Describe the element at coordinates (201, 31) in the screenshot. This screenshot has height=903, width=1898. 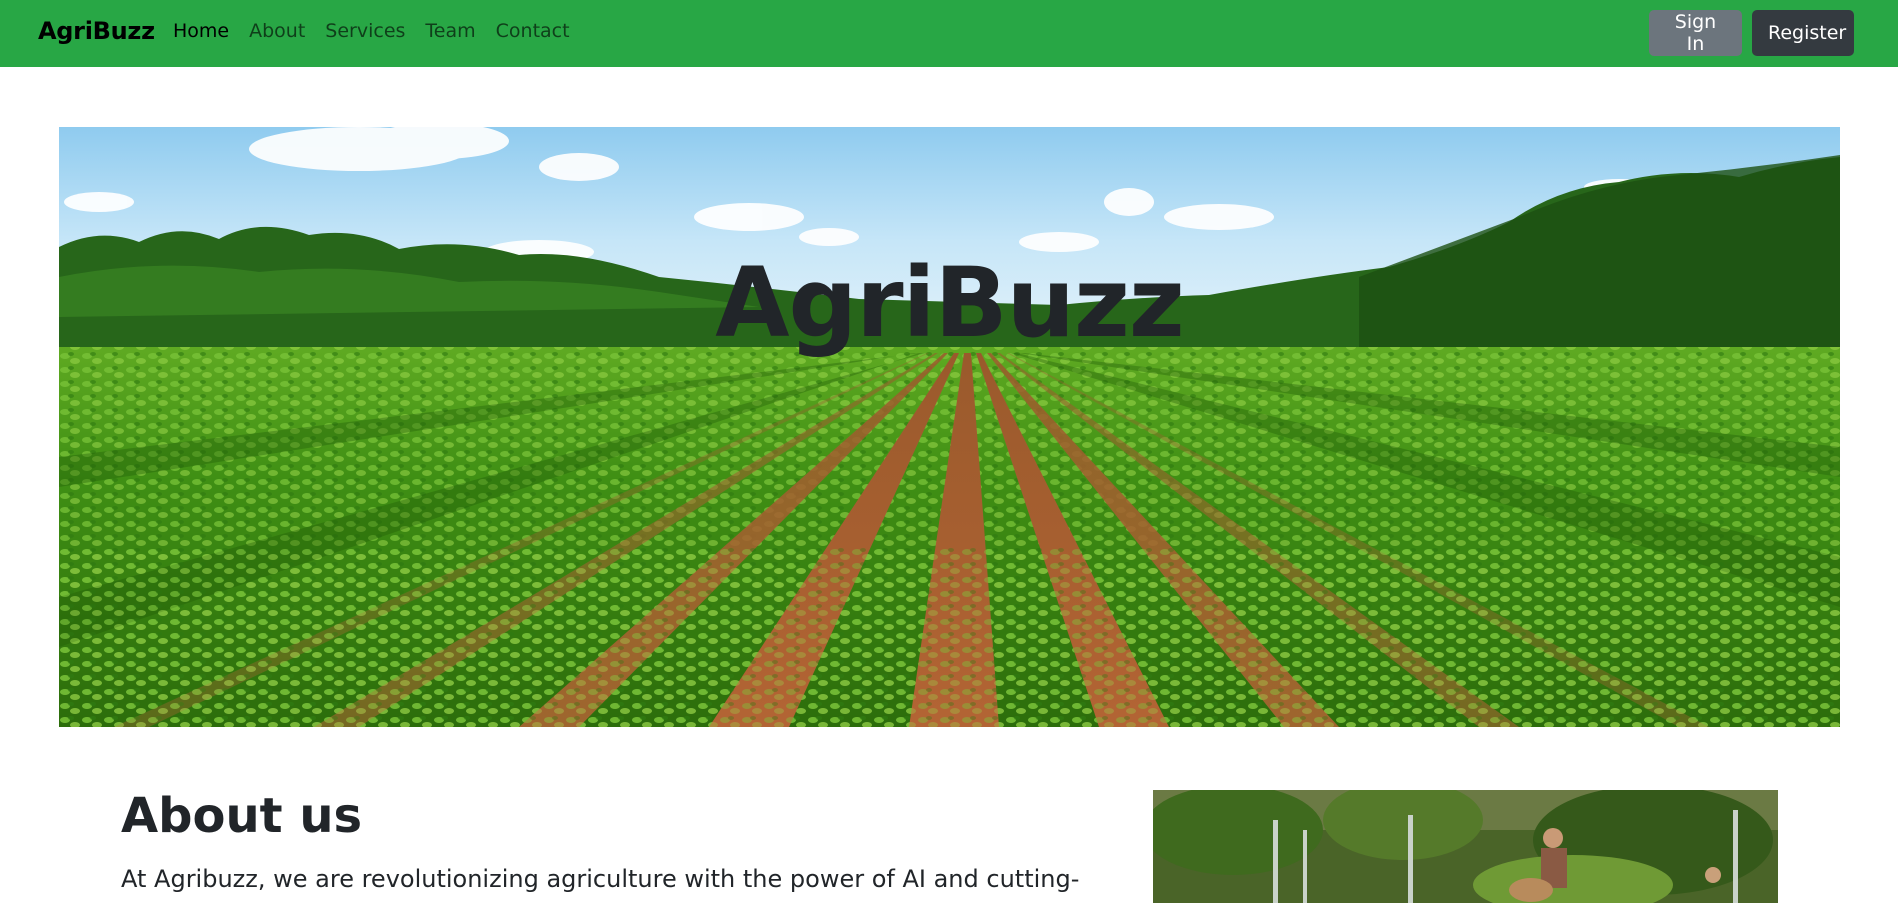
I see `nav-link-home: Home` at that location.